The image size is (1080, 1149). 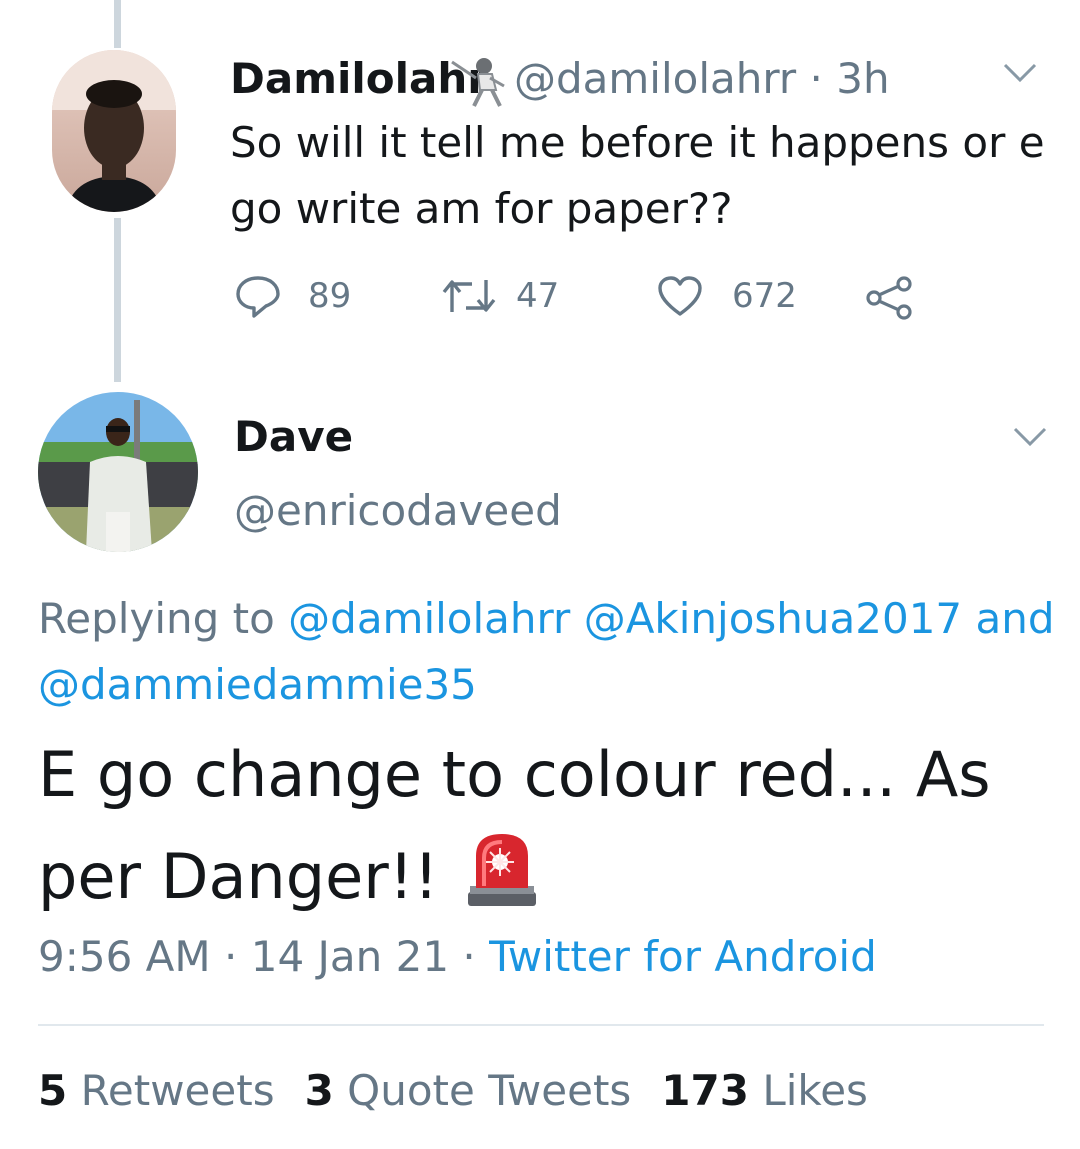 I want to click on quotes-label: Quote Tweets, so click(x=489, y=1090).